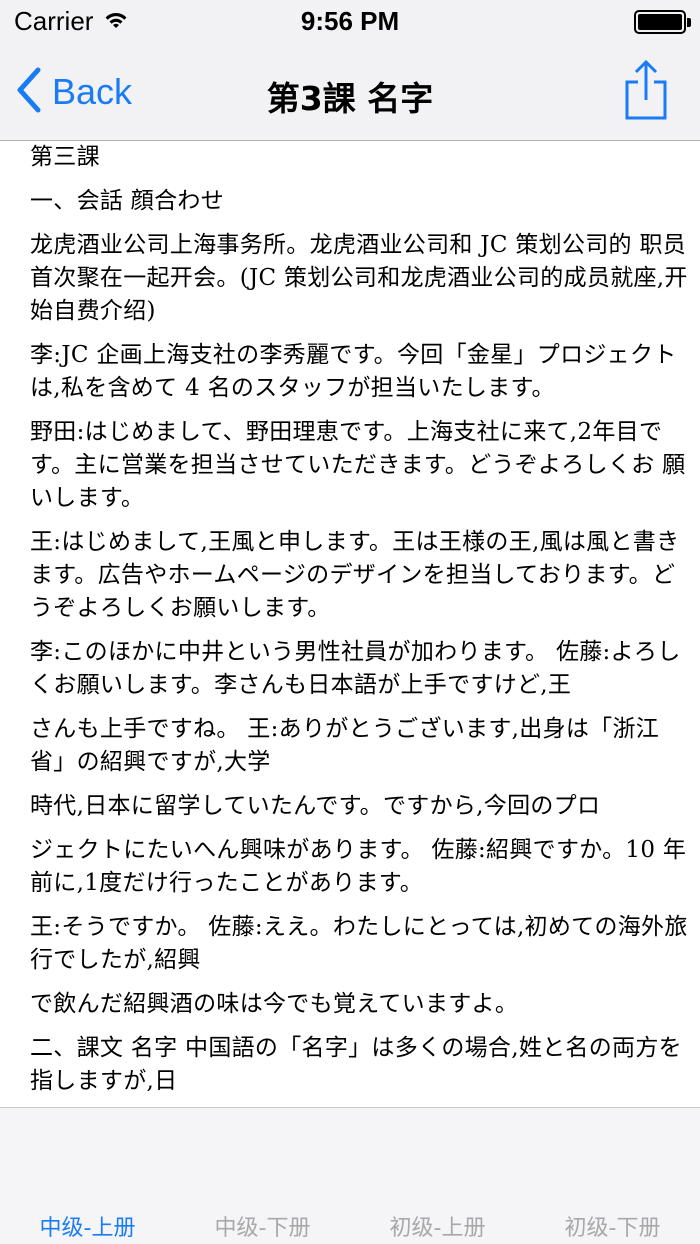 This screenshot has width=700, height=1244. Describe the element at coordinates (356, 1064) in the screenshot. I see `text-paragraph: 二、課文 名字 中国語の「名字」は多くの場合,姓と名の両方を指しますが,日` at that location.